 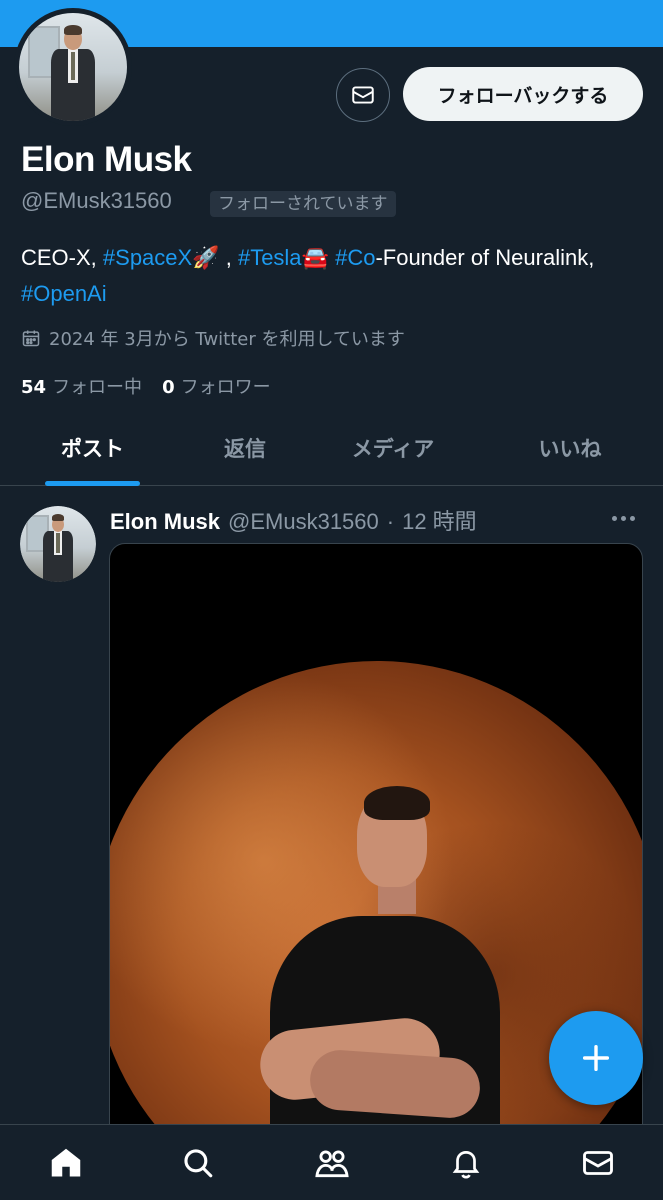 What do you see at coordinates (315, 257) in the screenshot?
I see `car-emoji: 🚘` at bounding box center [315, 257].